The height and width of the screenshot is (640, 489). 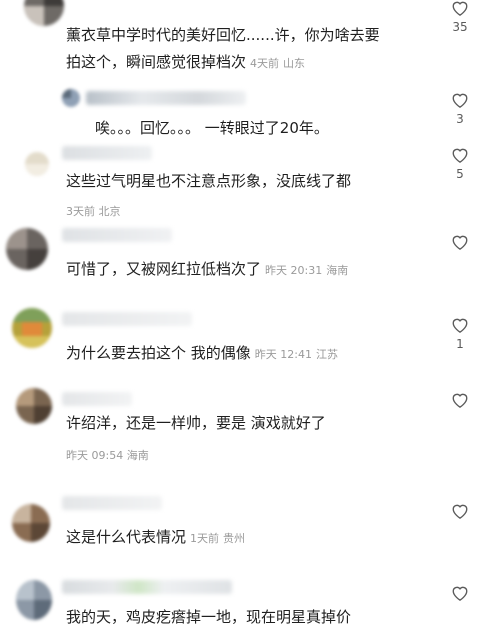 I want to click on comment-time: 昨天 20:31, so click(x=294, y=270).